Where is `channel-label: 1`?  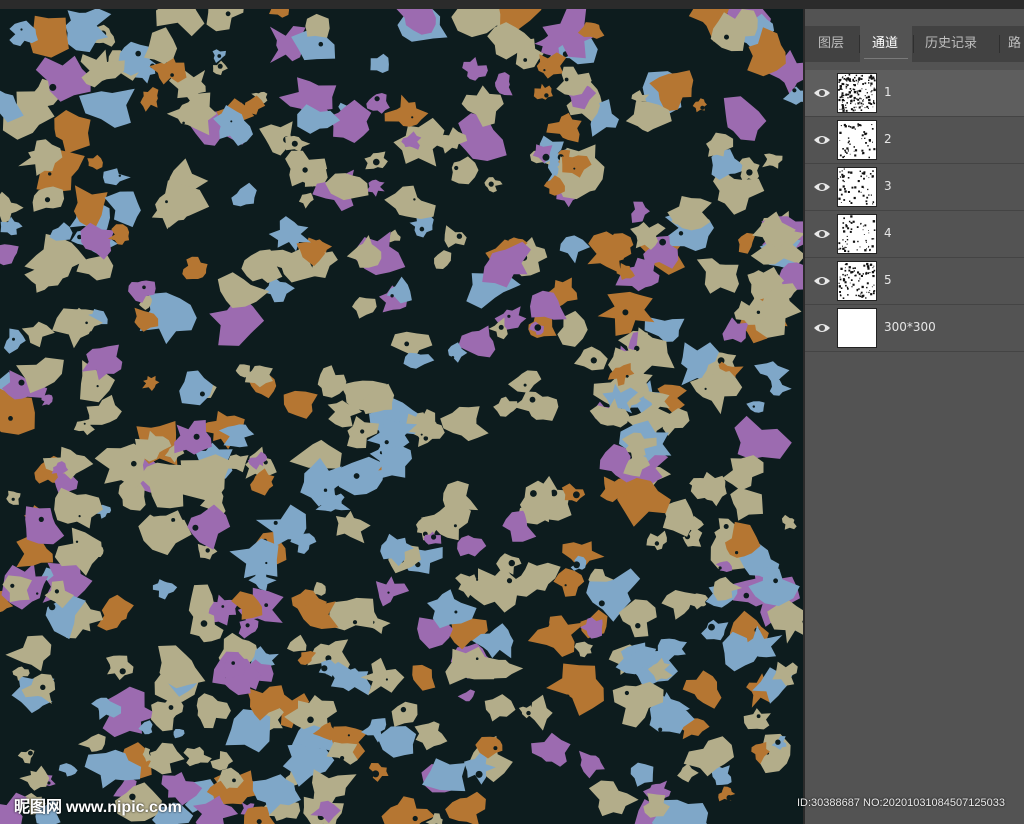 channel-label: 1 is located at coordinates (888, 92).